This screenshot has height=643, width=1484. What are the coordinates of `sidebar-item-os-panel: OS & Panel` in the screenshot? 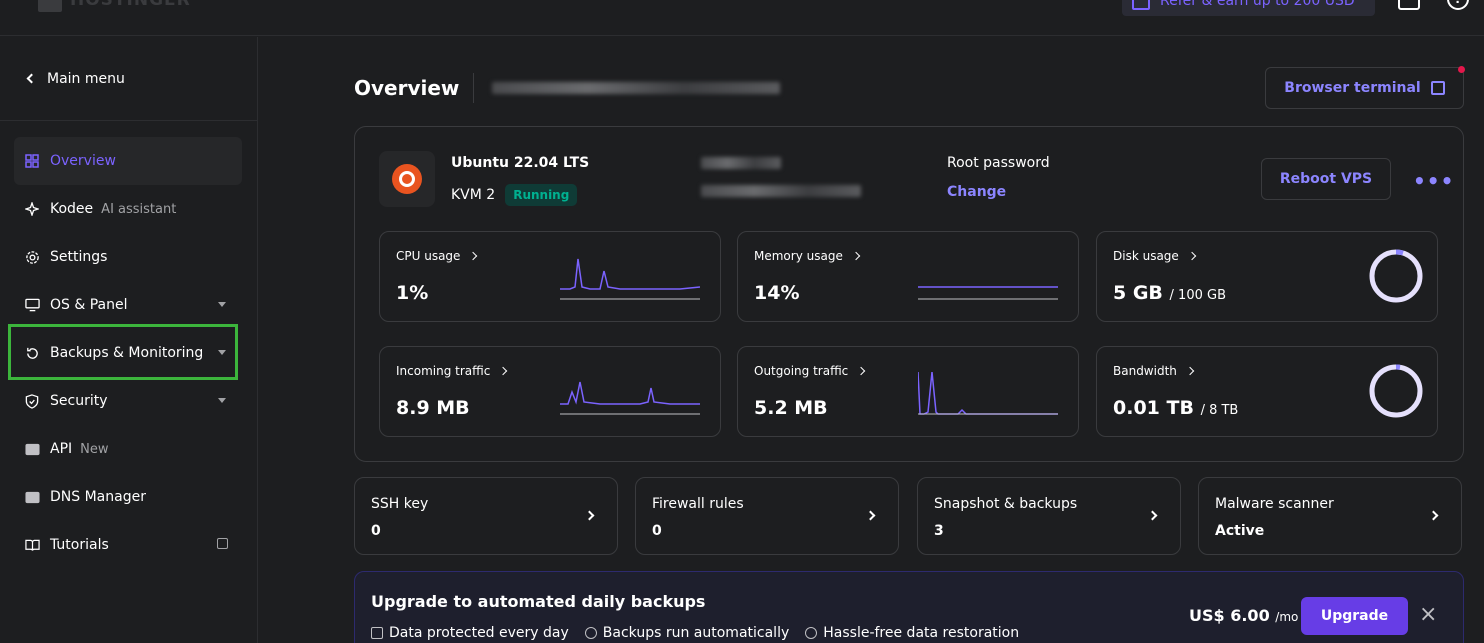 It's located at (128, 305).